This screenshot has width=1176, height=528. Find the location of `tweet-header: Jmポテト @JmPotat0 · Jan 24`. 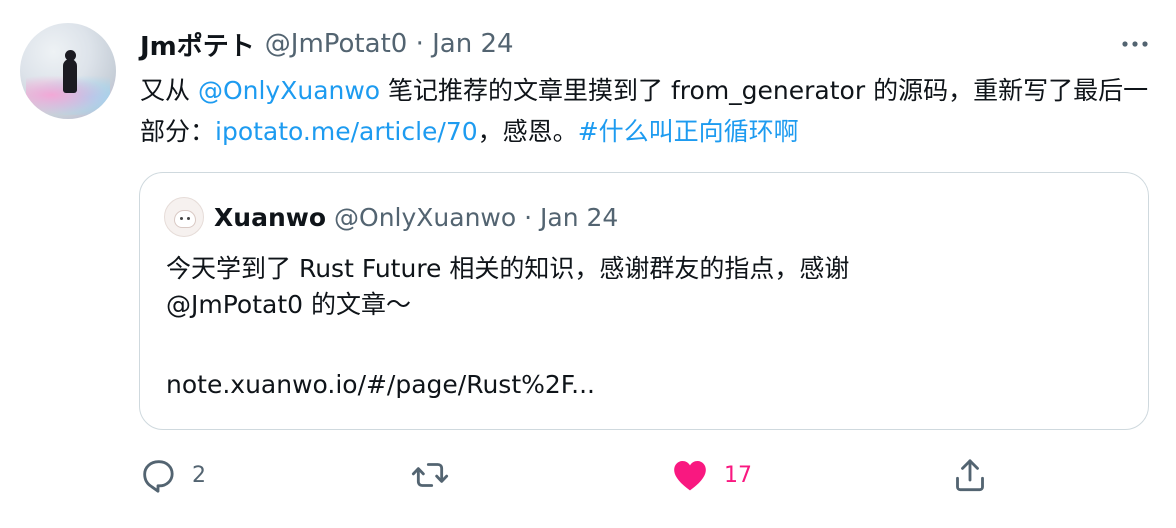

tweet-header: Jmポテト @JmPotat0 · Jan 24 is located at coordinates (327, 44).